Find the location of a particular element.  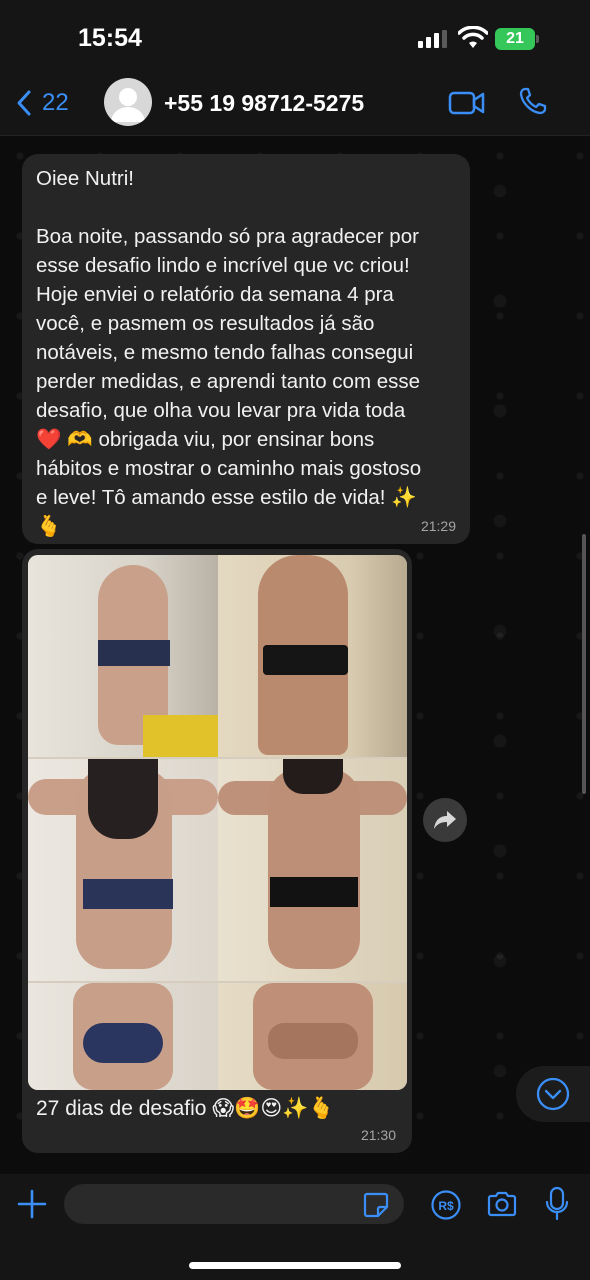

status-time: 15:54 is located at coordinates (110, 38).